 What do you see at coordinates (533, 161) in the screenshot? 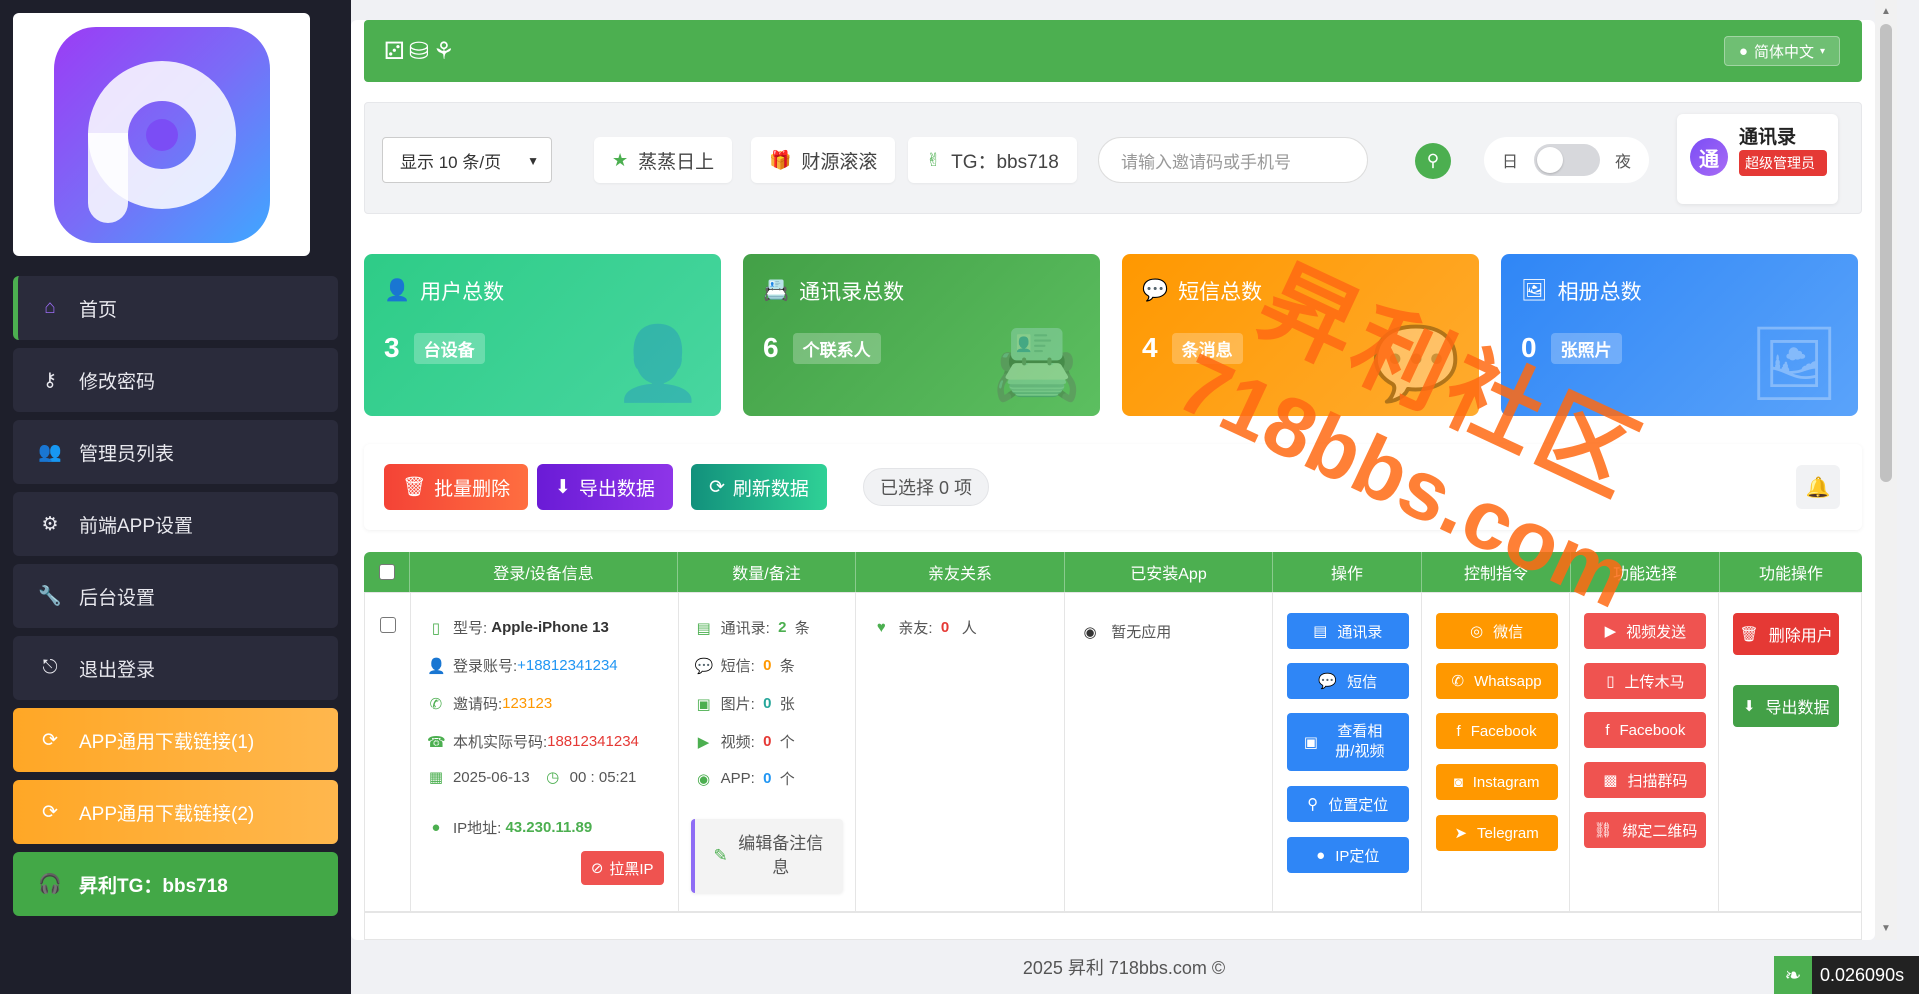
I see `chevron-down-icon: ▼` at bounding box center [533, 161].